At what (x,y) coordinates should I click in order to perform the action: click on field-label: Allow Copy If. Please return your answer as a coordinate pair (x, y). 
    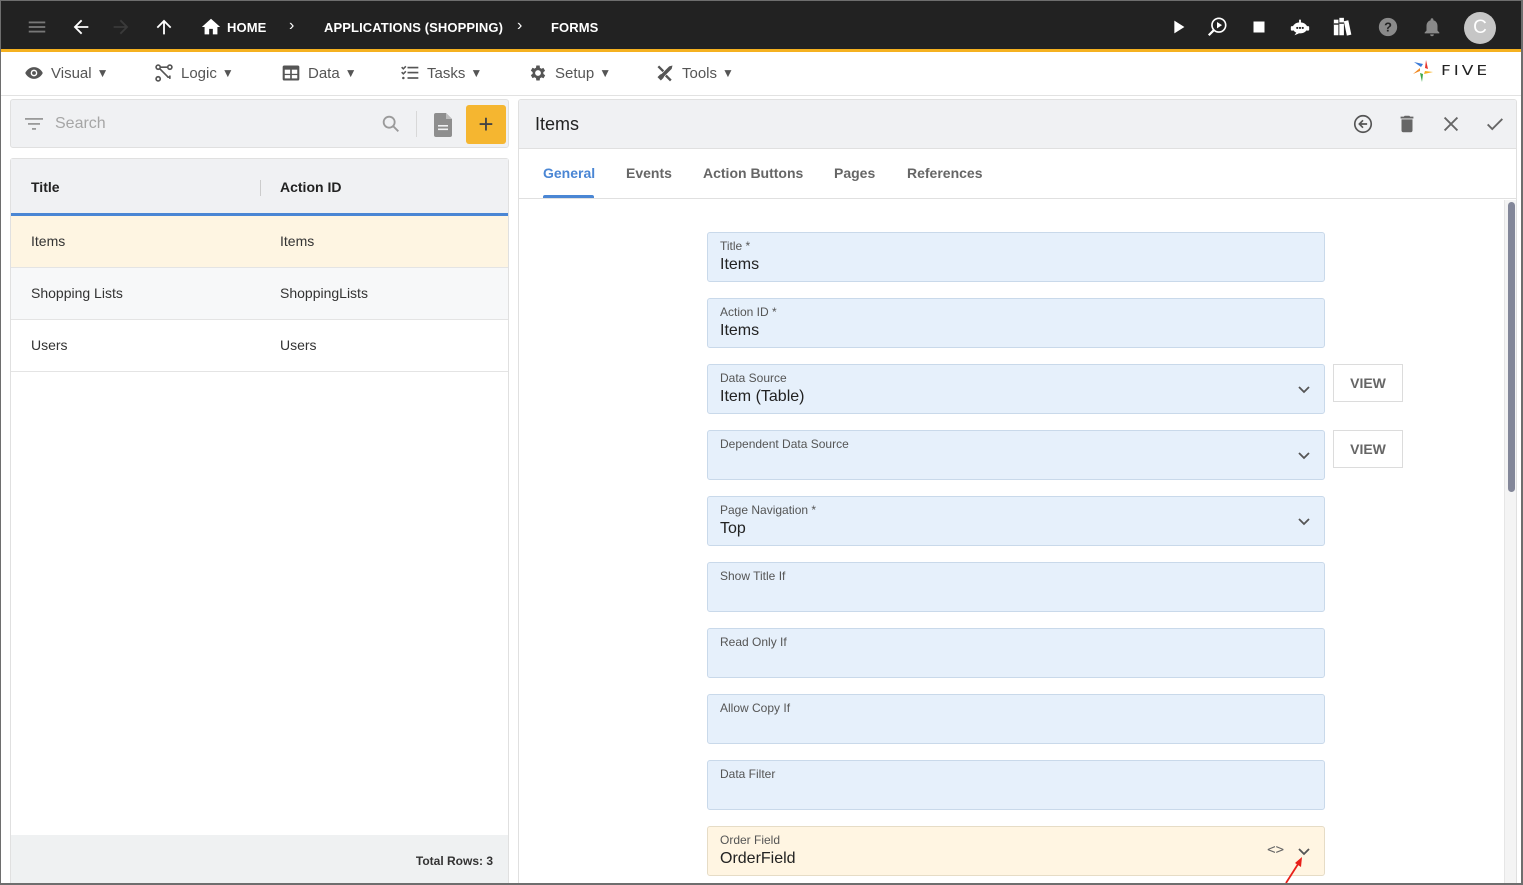
    Looking at the image, I should click on (755, 708).